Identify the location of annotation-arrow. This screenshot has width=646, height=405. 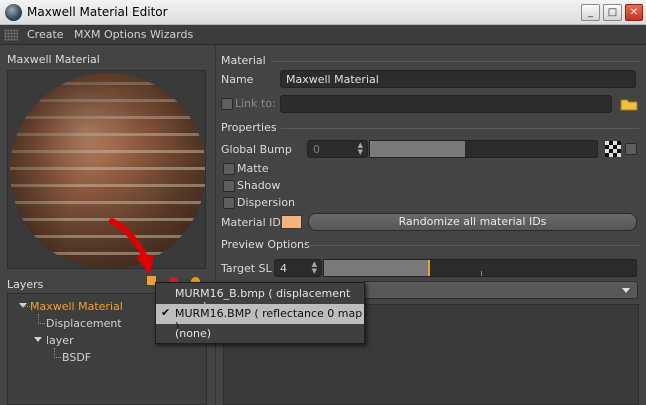
(131, 246).